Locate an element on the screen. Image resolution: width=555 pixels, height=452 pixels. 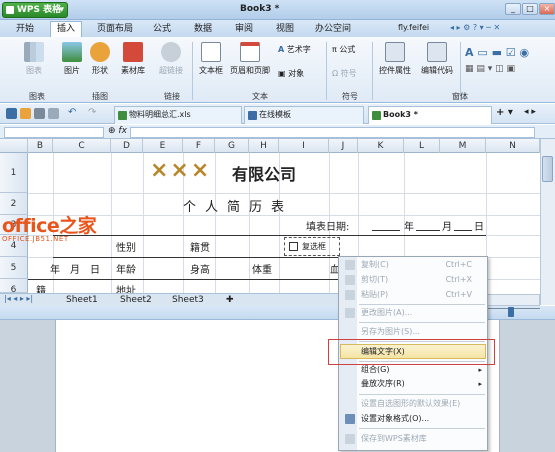
column-header: G is located at coordinates (232, 146).